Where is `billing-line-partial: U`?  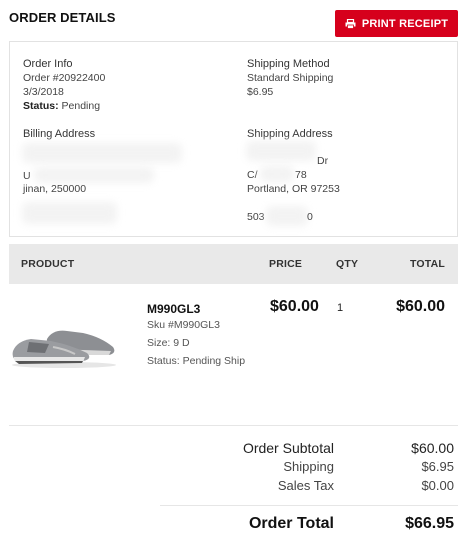
billing-line-partial: U is located at coordinates (27, 176).